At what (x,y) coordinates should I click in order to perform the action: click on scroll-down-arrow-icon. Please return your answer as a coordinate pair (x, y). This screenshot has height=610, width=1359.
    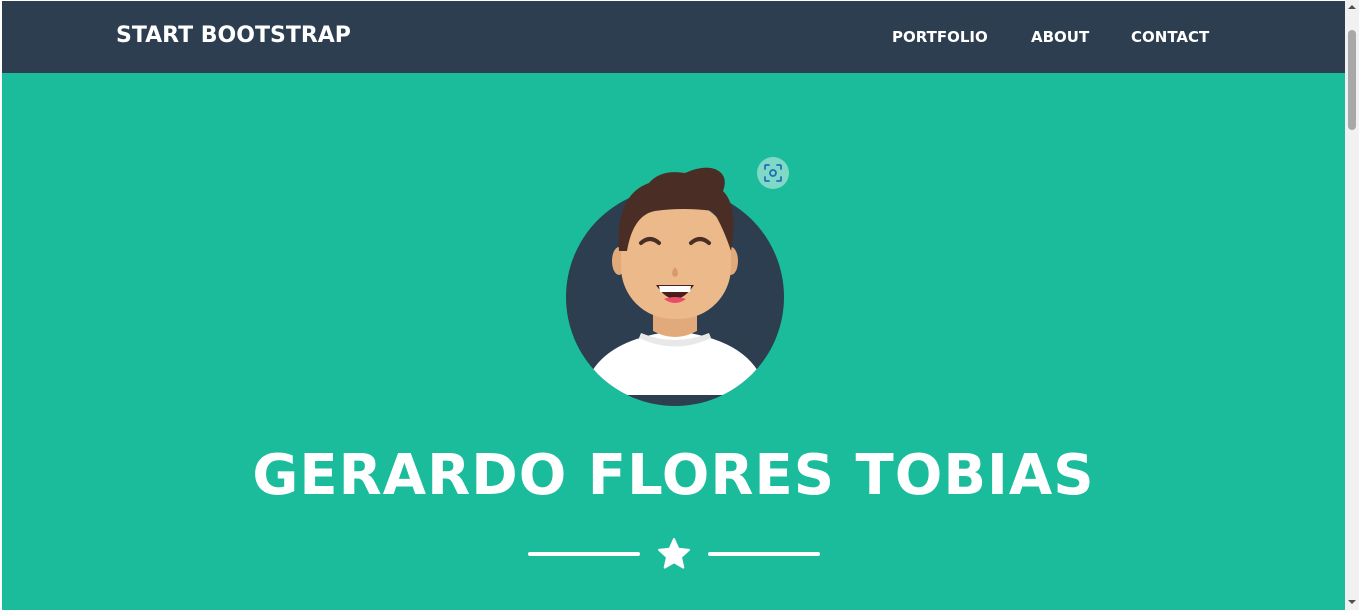
    Looking at the image, I should click on (1352, 602).